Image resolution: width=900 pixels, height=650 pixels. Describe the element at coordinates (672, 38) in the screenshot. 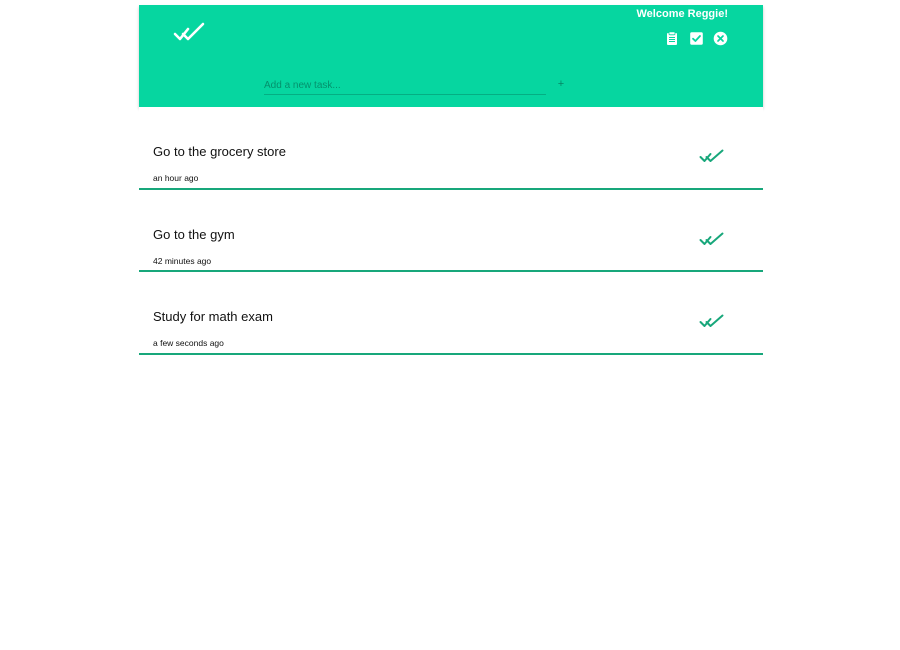

I see `clipboard-icon` at that location.